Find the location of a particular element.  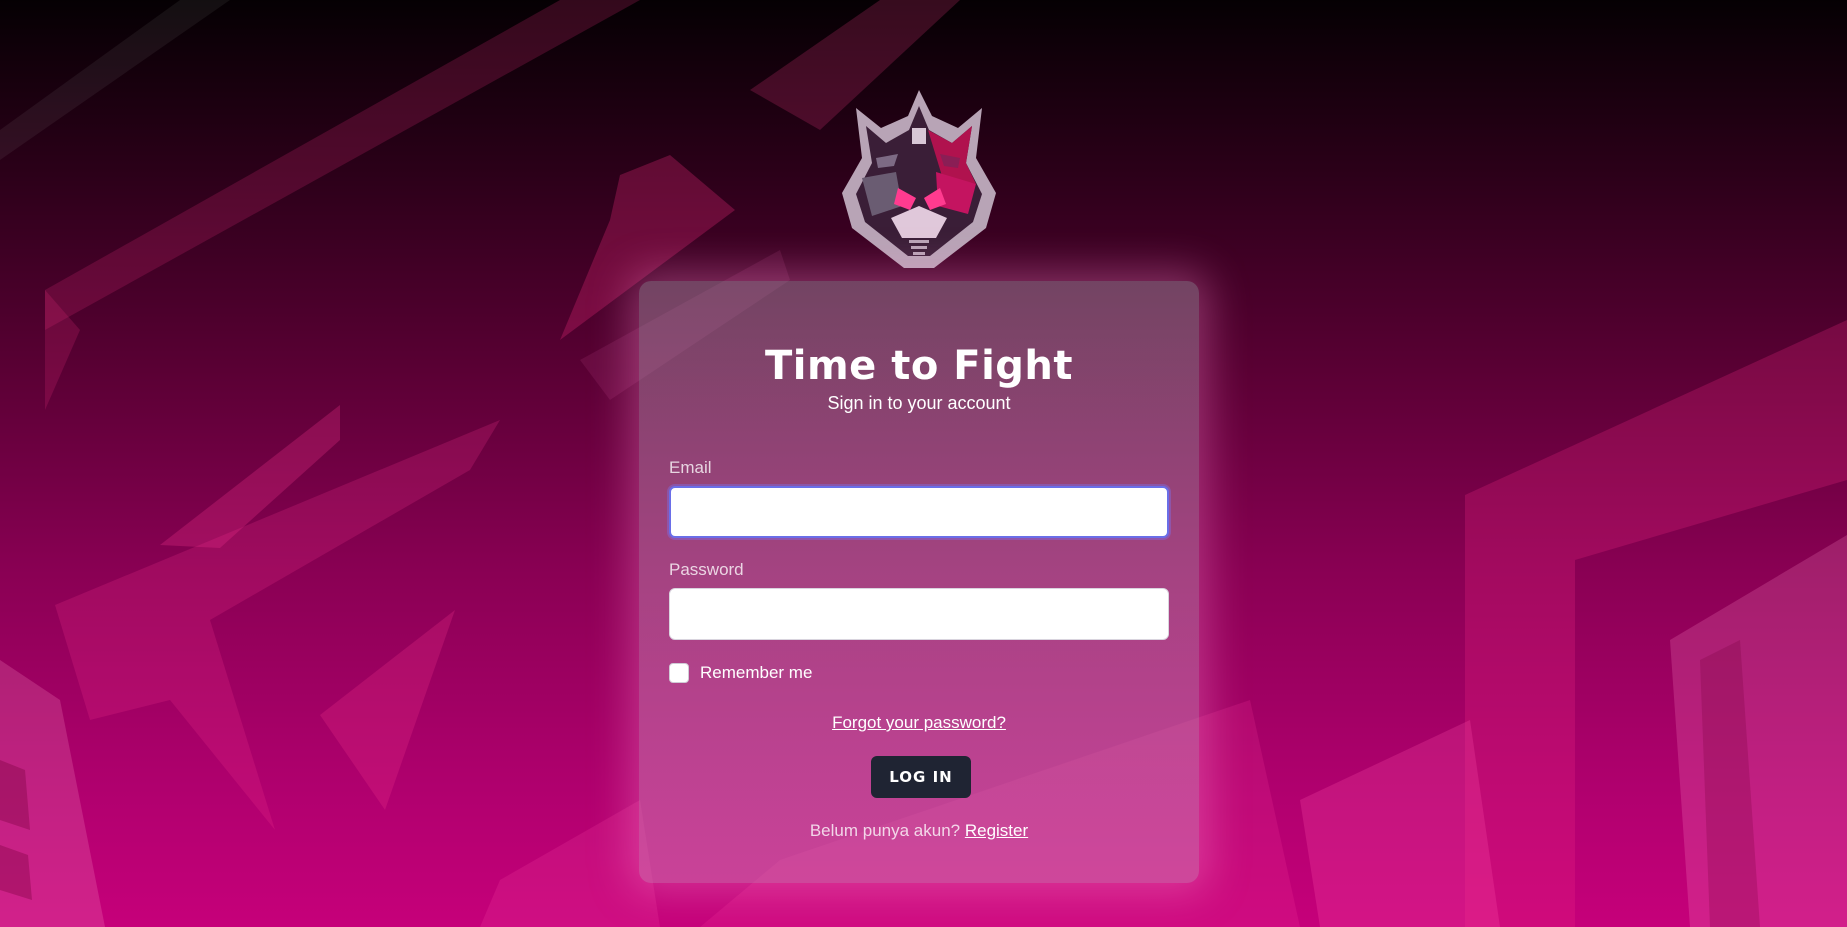

remember-me-label: Remember me is located at coordinates (756, 673).